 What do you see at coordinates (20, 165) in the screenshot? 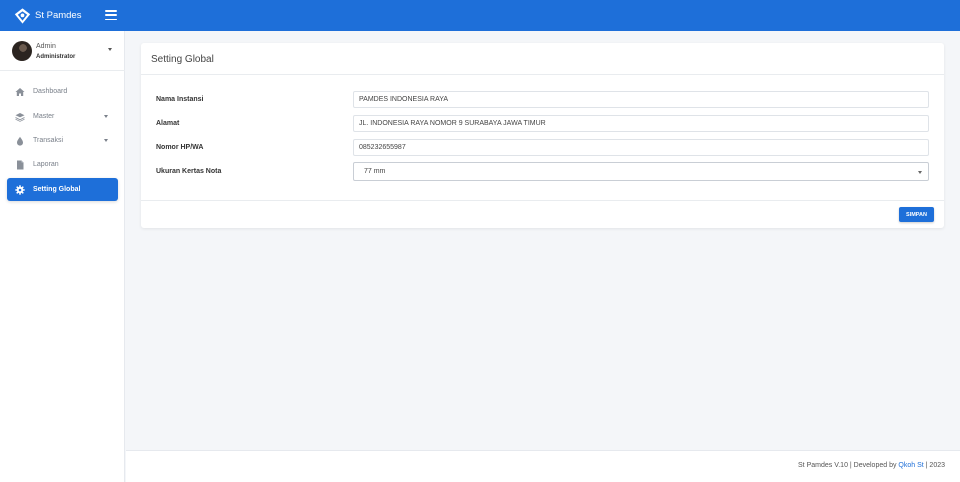
I see `file-icon` at bounding box center [20, 165].